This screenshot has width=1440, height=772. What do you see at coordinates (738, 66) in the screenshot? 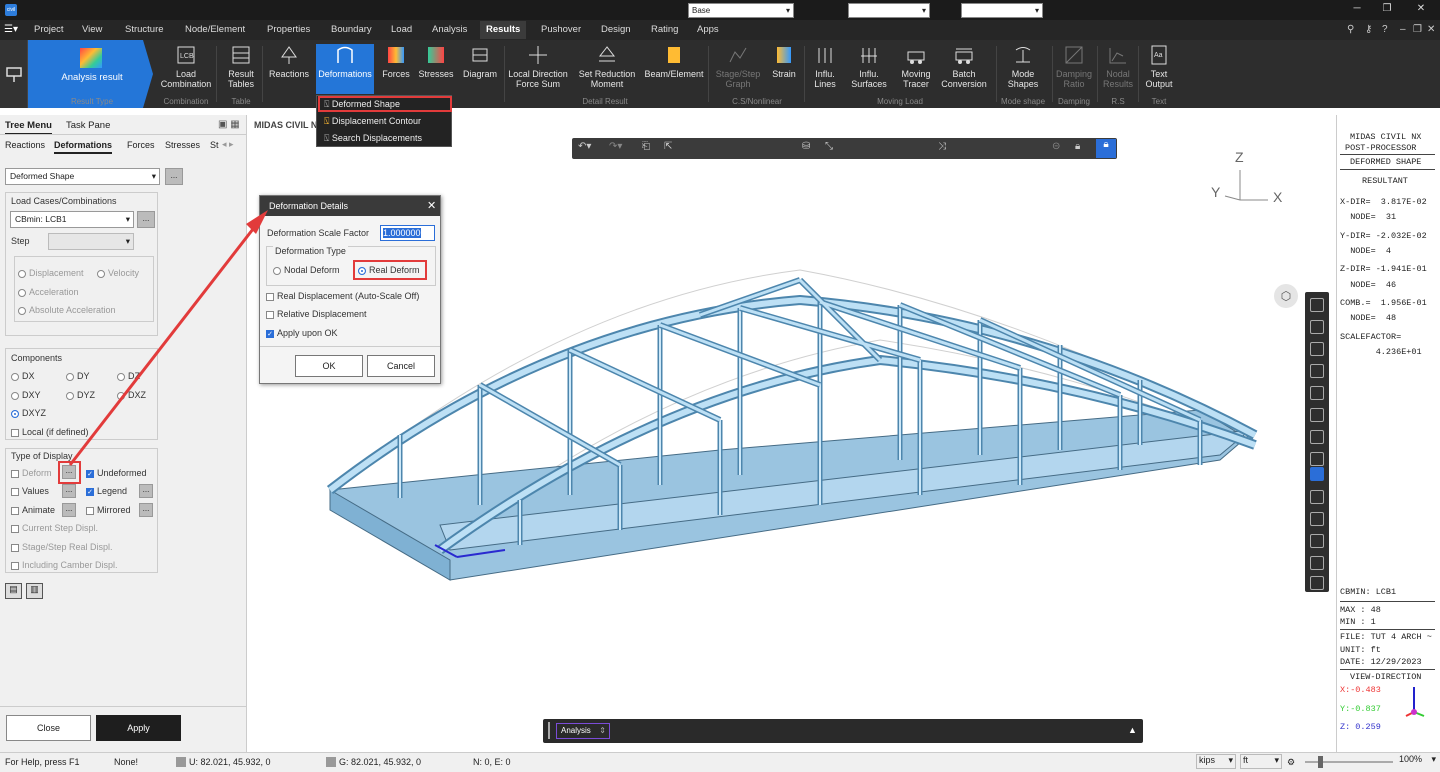
I see `stage-step-graph-button: Stage/Step Graph` at bounding box center [738, 66].